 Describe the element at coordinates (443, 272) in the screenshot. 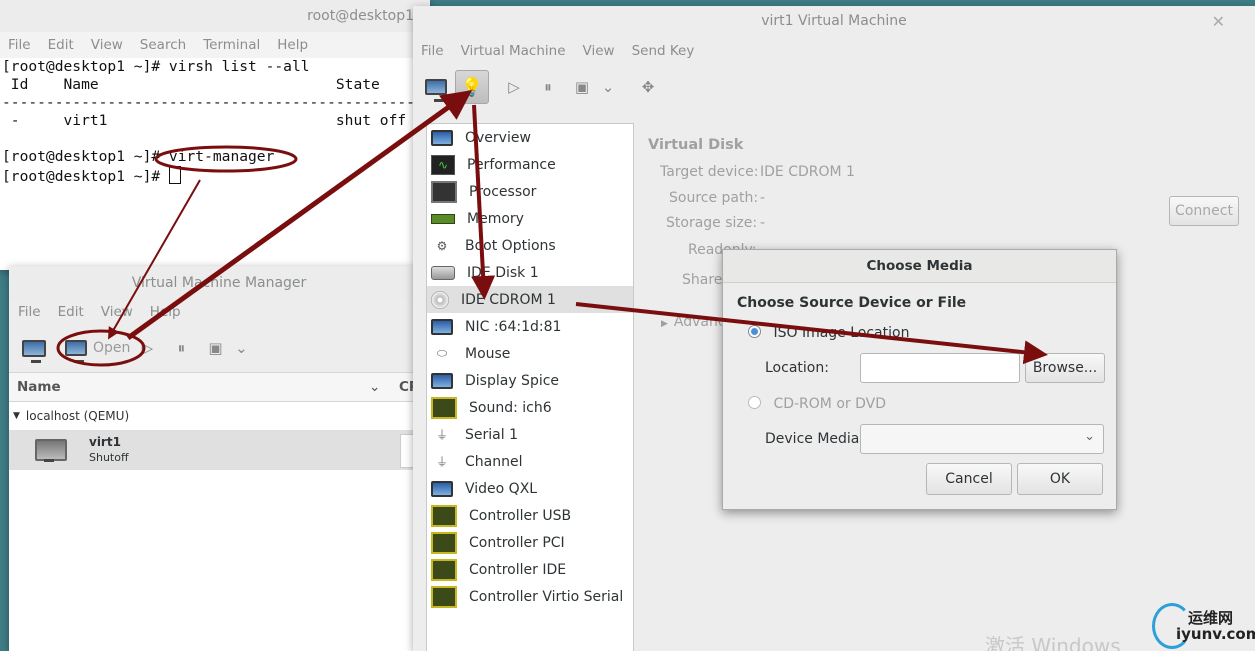

I see `disk-icon` at that location.